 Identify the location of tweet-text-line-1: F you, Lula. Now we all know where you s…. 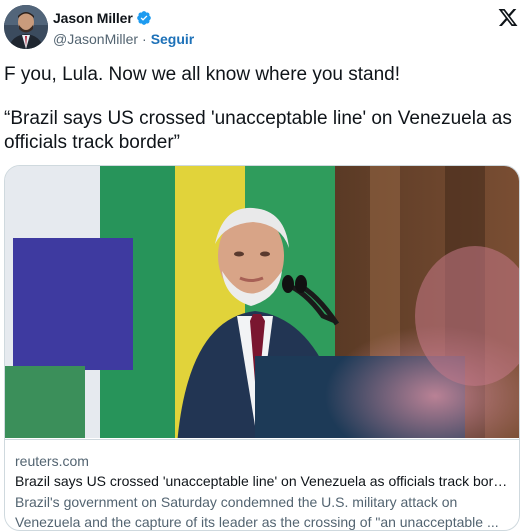
(202, 74).